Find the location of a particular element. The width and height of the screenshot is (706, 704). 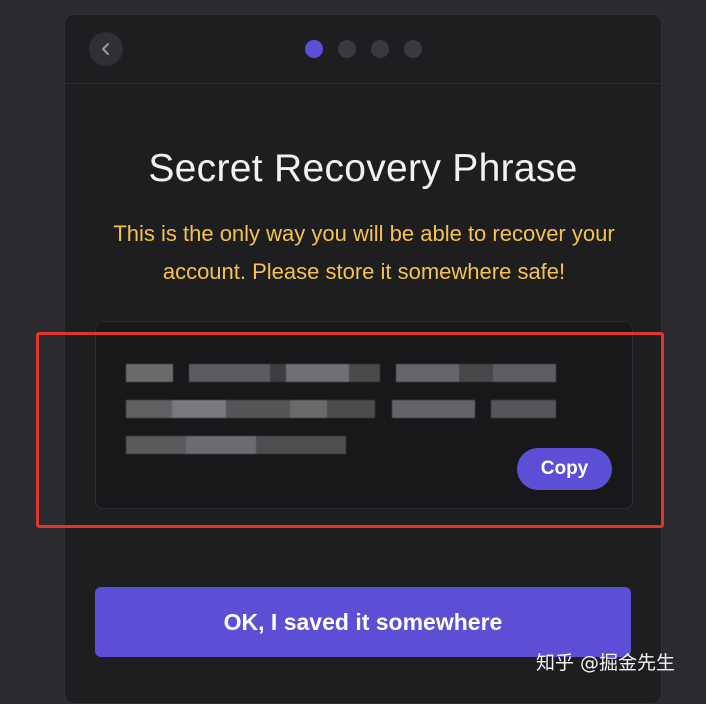

step-indicator is located at coordinates (363, 49).